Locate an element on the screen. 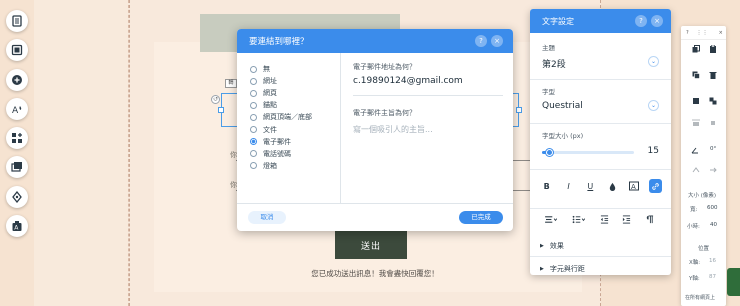 This screenshot has width=740, height=306. trash-icon is located at coordinates (713, 75).